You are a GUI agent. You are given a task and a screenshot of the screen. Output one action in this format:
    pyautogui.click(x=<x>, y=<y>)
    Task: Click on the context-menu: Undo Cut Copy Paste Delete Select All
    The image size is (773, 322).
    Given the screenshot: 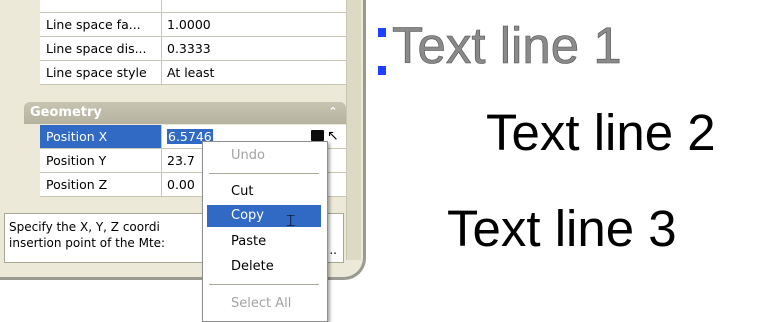 What is the action you would take?
    pyautogui.click(x=265, y=231)
    